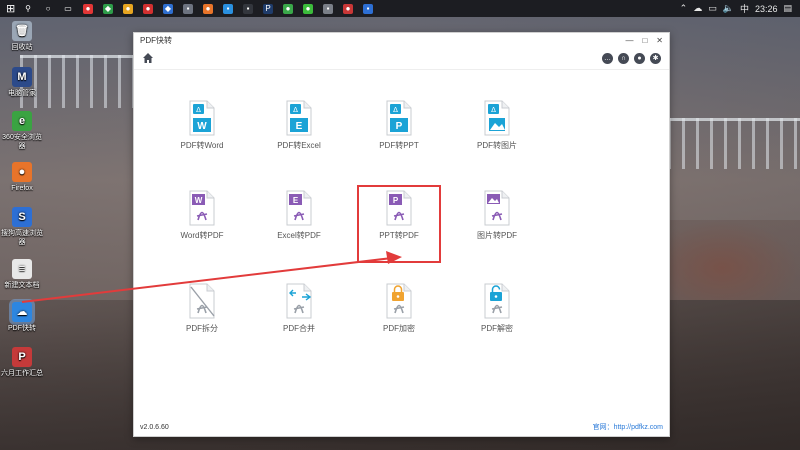 The image size is (800, 450). Describe the element at coordinates (12, 8) in the screenshot. I see `windows-start-icon: ⊞` at that location.